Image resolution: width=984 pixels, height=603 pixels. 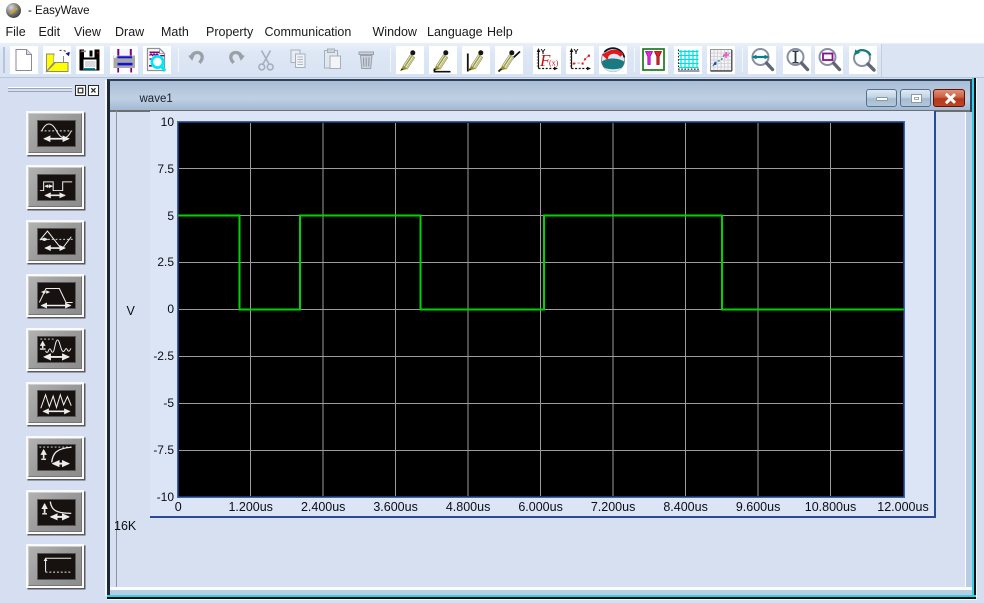 I want to click on svg-text: (x), so click(x=554, y=63).